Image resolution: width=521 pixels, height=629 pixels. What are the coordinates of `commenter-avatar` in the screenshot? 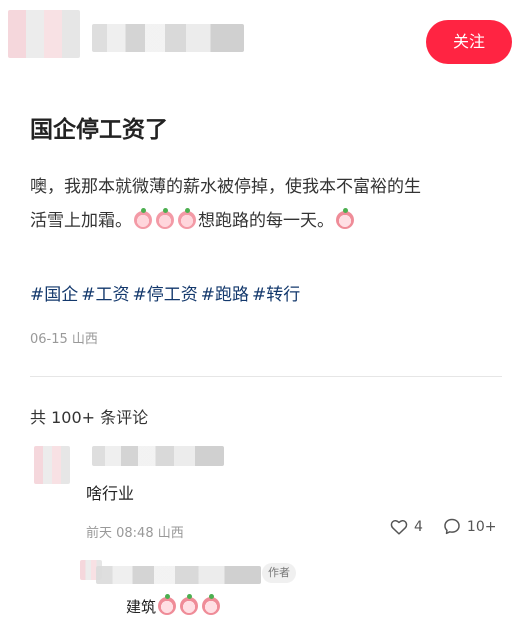 It's located at (52, 465).